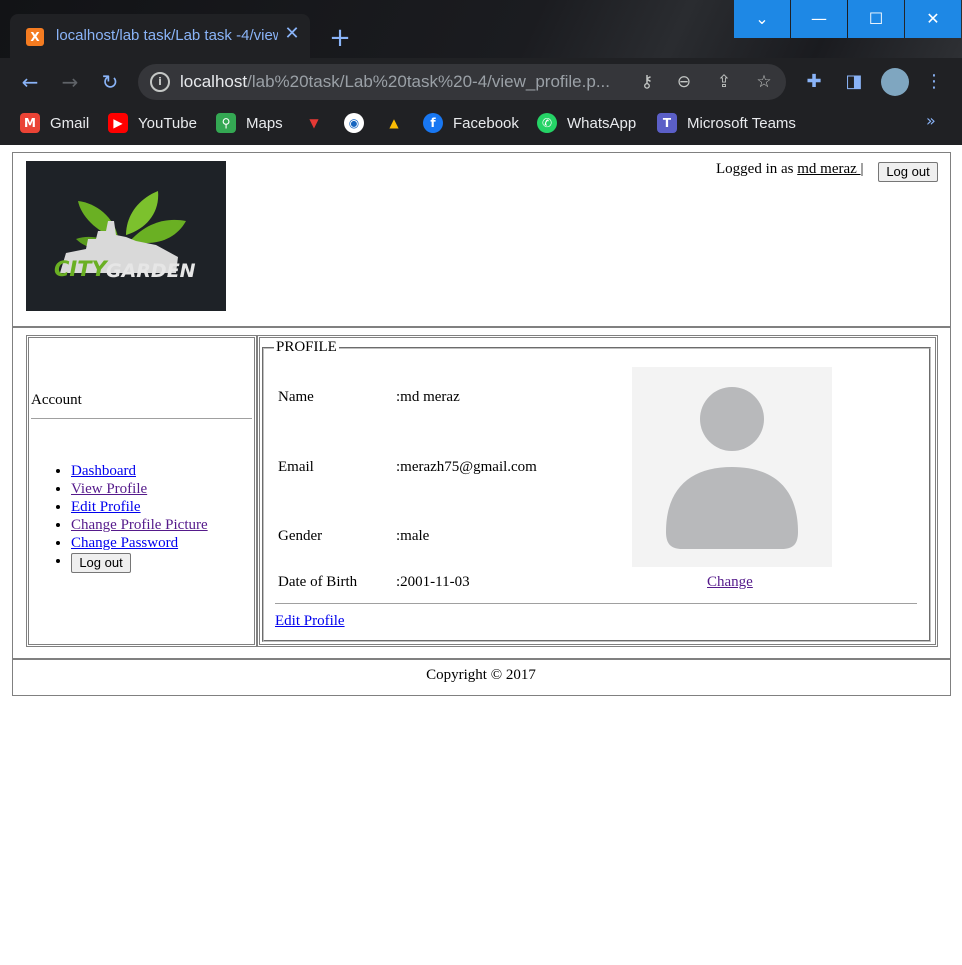 This screenshot has height=965, width=962. I want to click on sidebar-divider, so click(141, 418).